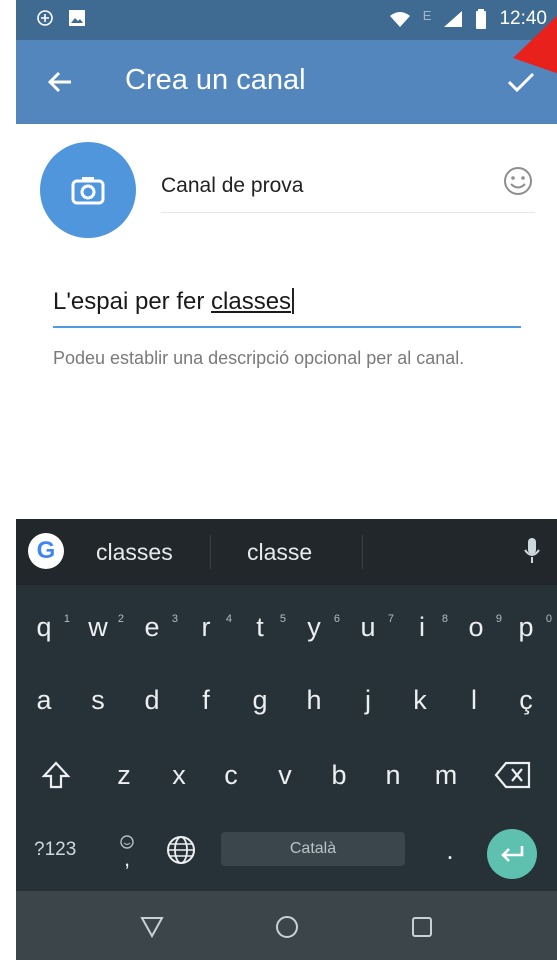 This screenshot has height=960, width=557. What do you see at coordinates (314, 700) in the screenshot?
I see `key-h: h` at bounding box center [314, 700].